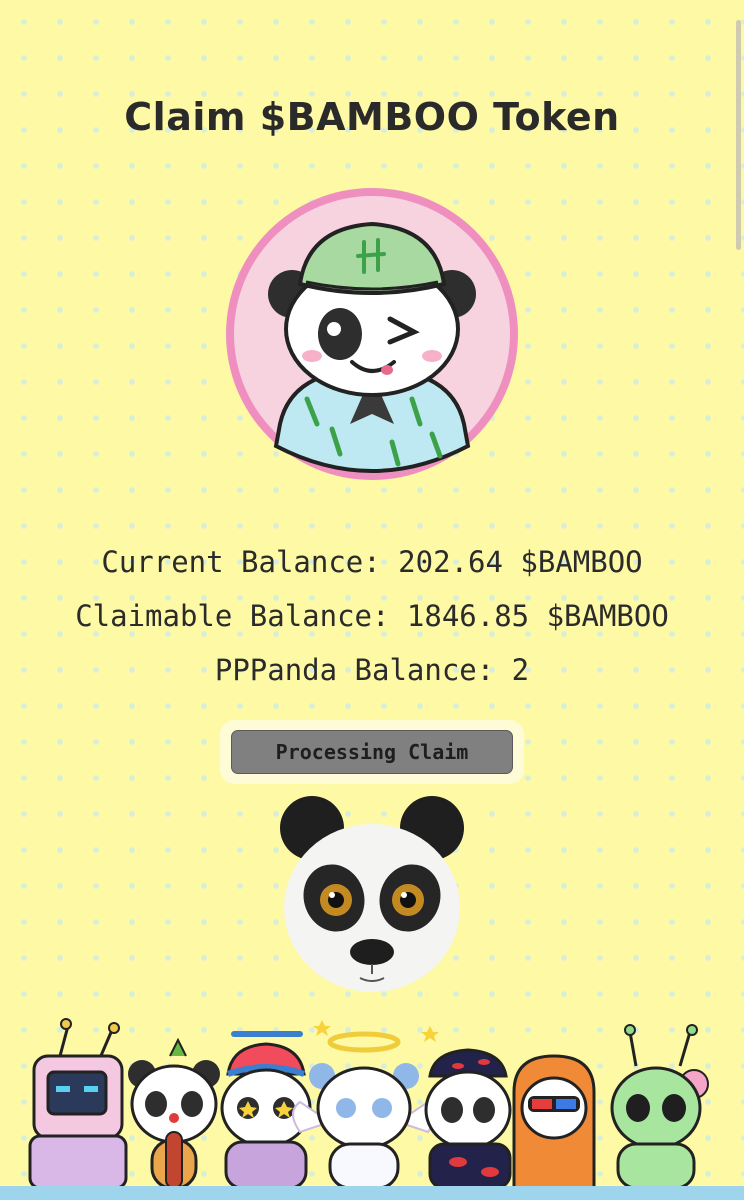 The width and height of the screenshot is (744, 1200). I want to click on processing-claim-button: Processing Claim, so click(372, 752).